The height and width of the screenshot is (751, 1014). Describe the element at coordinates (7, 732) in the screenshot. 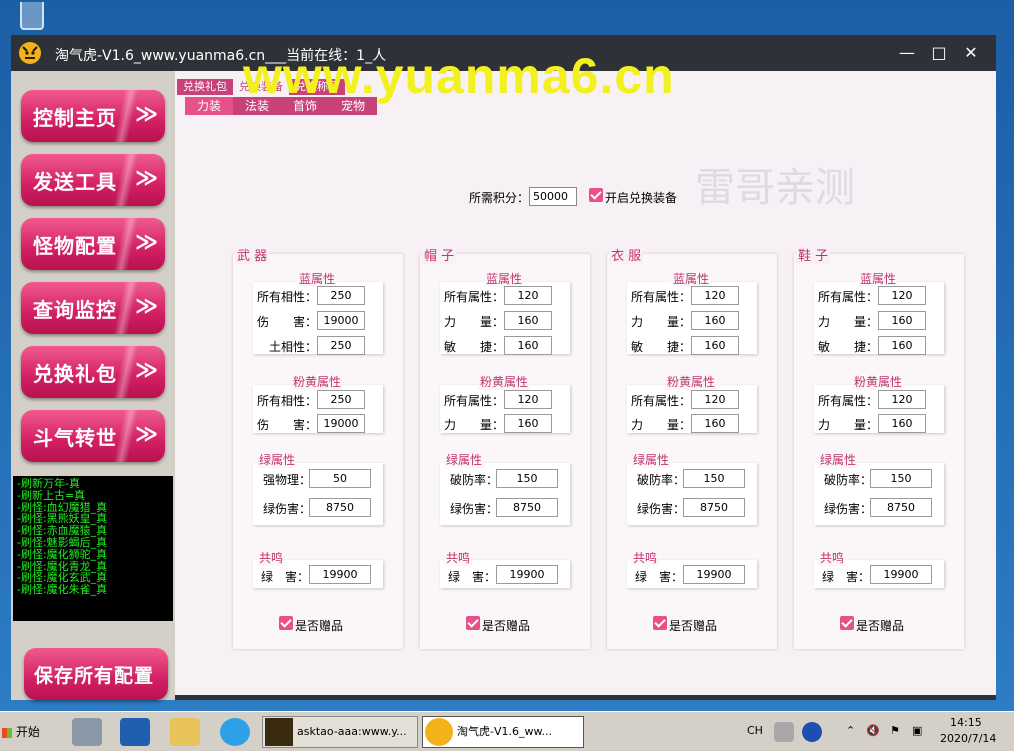

I see `windows-logo-icon` at that location.